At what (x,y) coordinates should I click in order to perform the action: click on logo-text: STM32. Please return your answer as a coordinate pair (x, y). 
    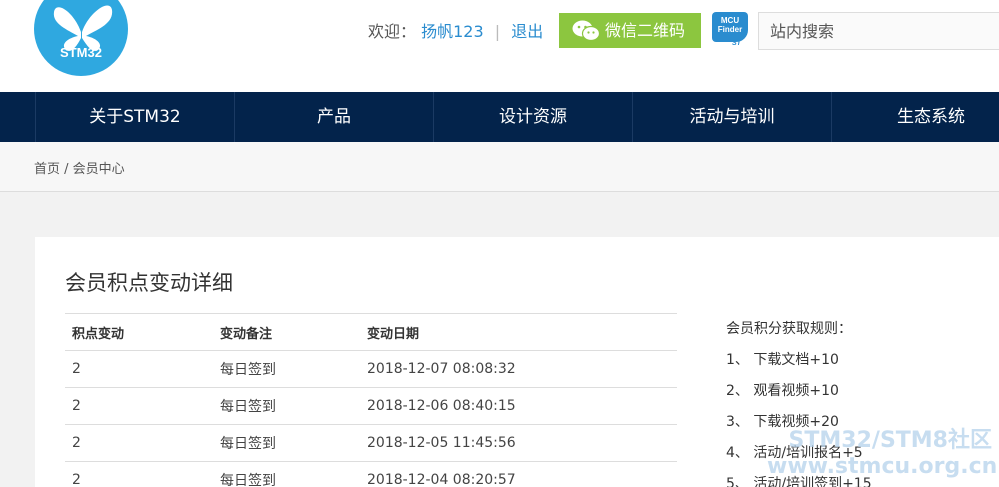
    Looking at the image, I should click on (81, 52).